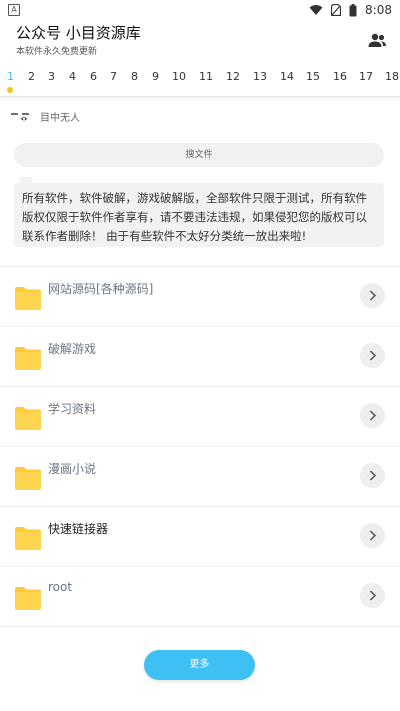  Describe the element at coordinates (199, 155) in the screenshot. I see `search-input: 搜文件` at that location.